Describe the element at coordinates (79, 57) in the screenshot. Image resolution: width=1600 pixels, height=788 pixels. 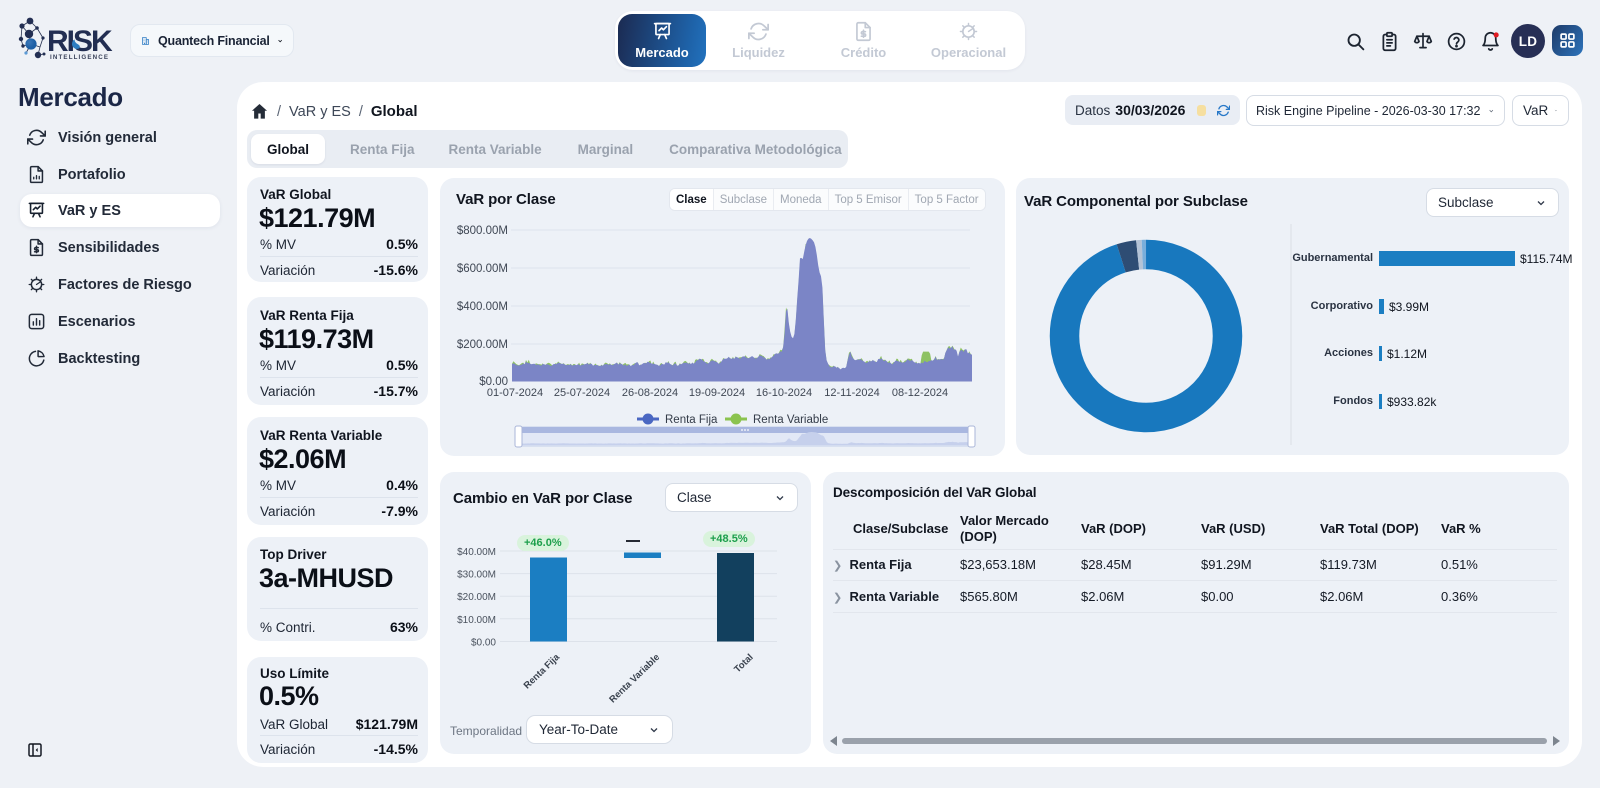
I see `svg-text: INTELLIGENCE` at that location.